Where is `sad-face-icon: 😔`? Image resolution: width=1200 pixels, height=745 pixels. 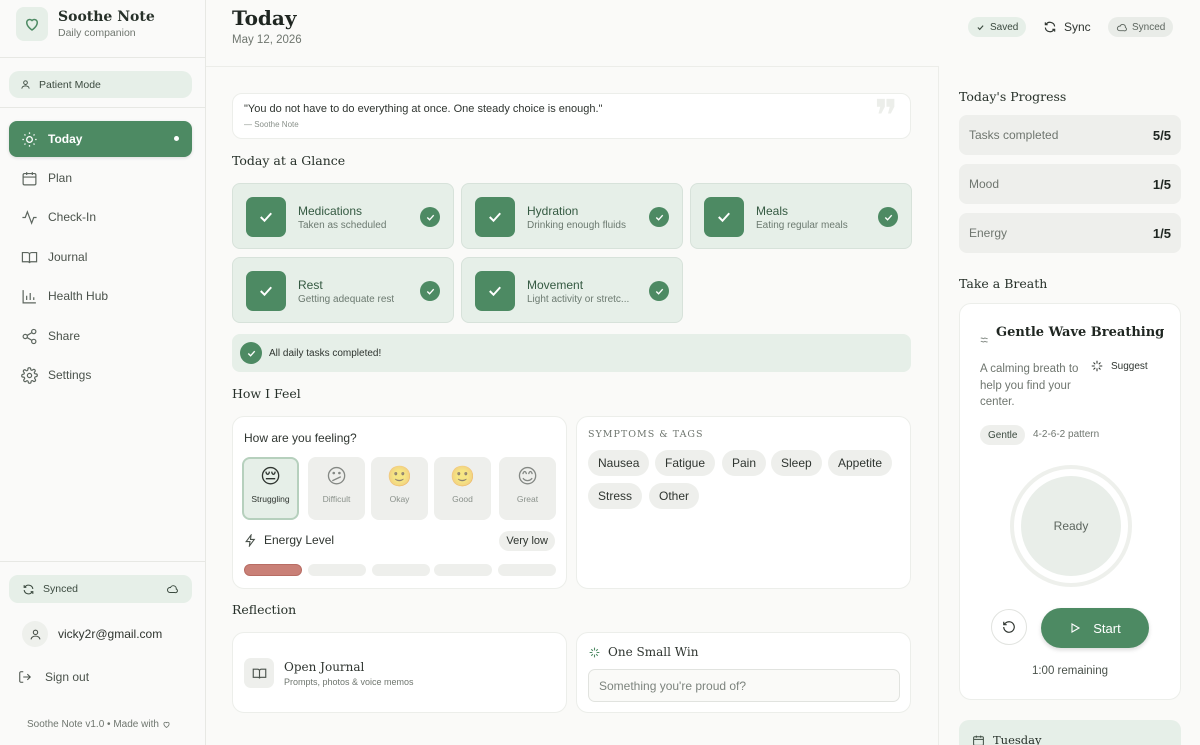 sad-face-icon: 😔 is located at coordinates (270, 477).